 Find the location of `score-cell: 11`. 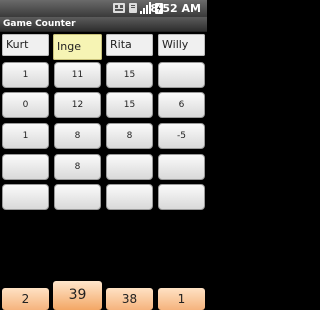

score-cell: 11 is located at coordinates (77, 75).